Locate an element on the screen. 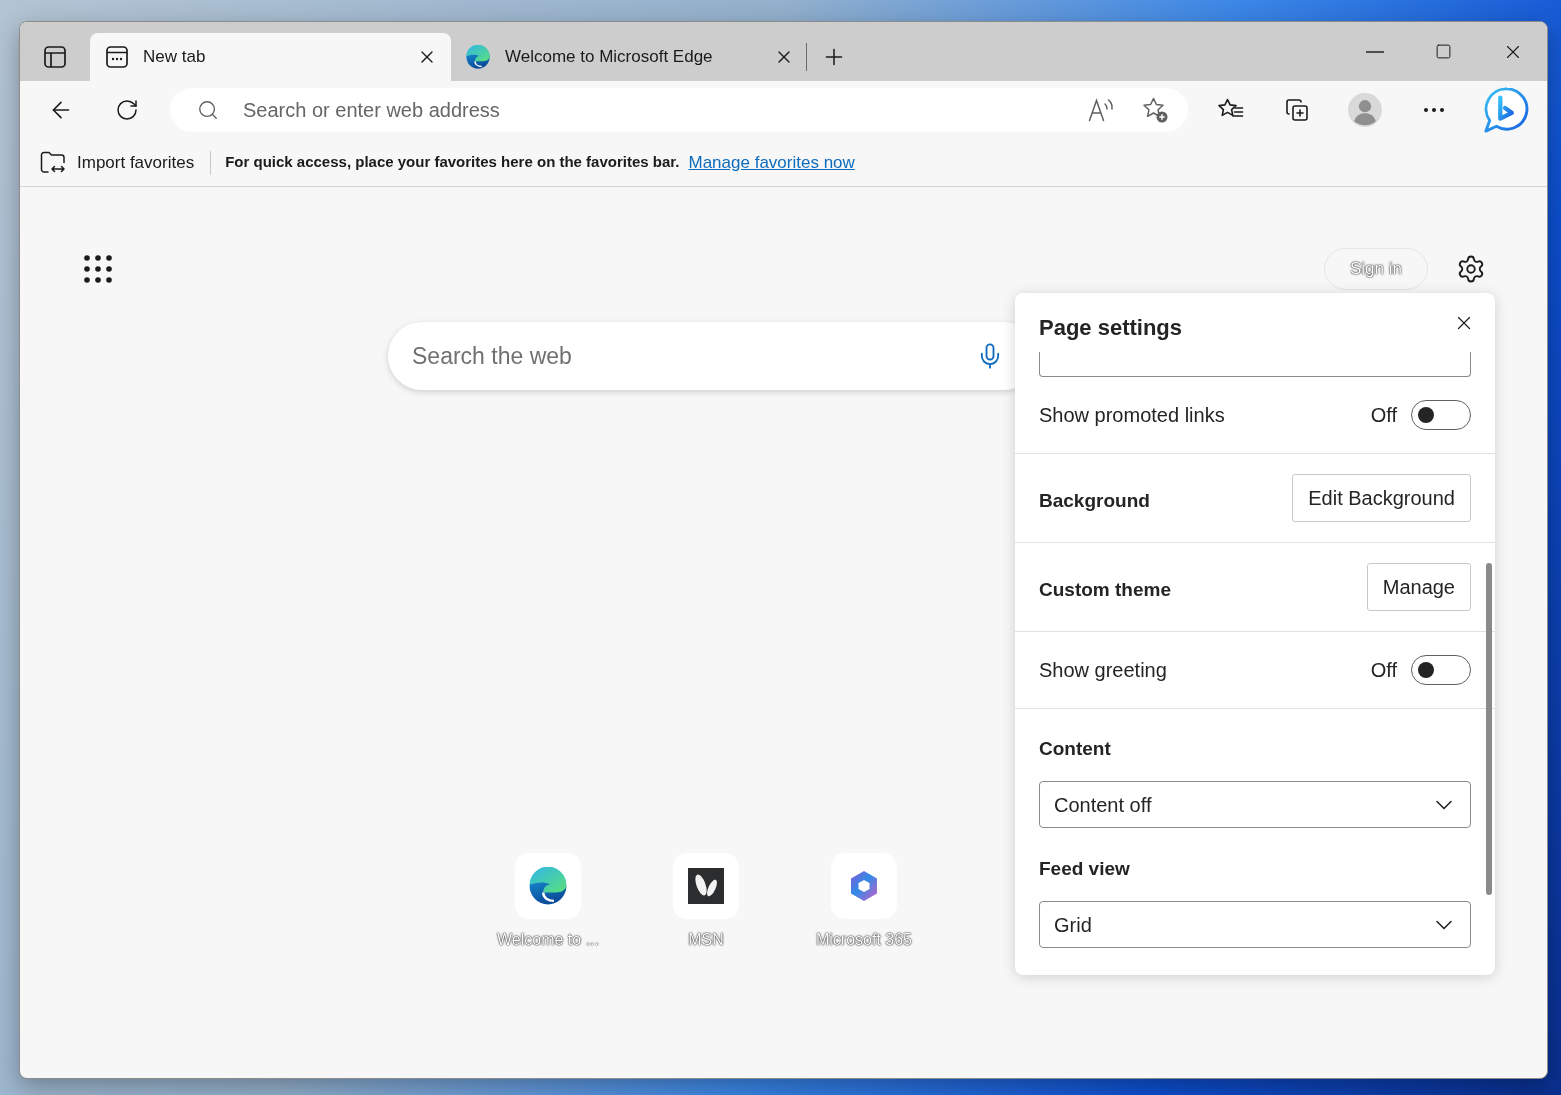  more-icon is located at coordinates (1434, 110).